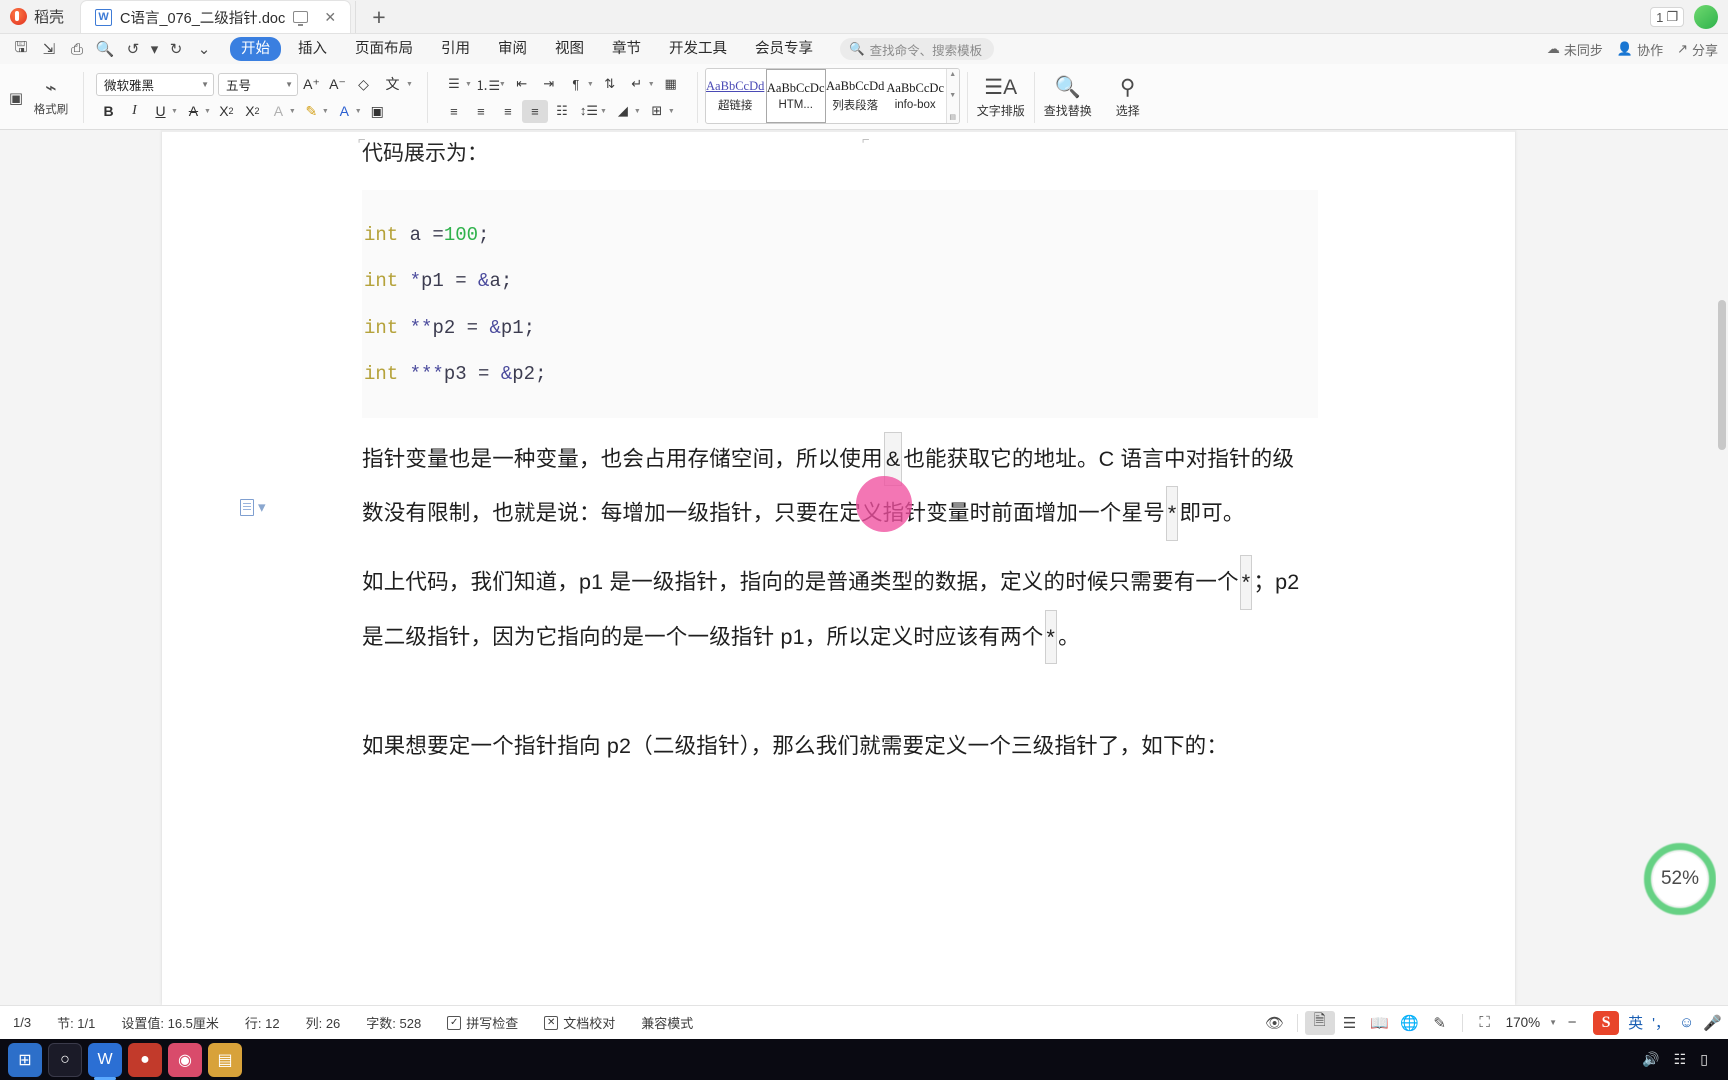 The height and width of the screenshot is (1080, 1728). Describe the element at coordinates (170, 1022) in the screenshot. I see `status-setting-value: 设置值: 16.5厘米` at that location.